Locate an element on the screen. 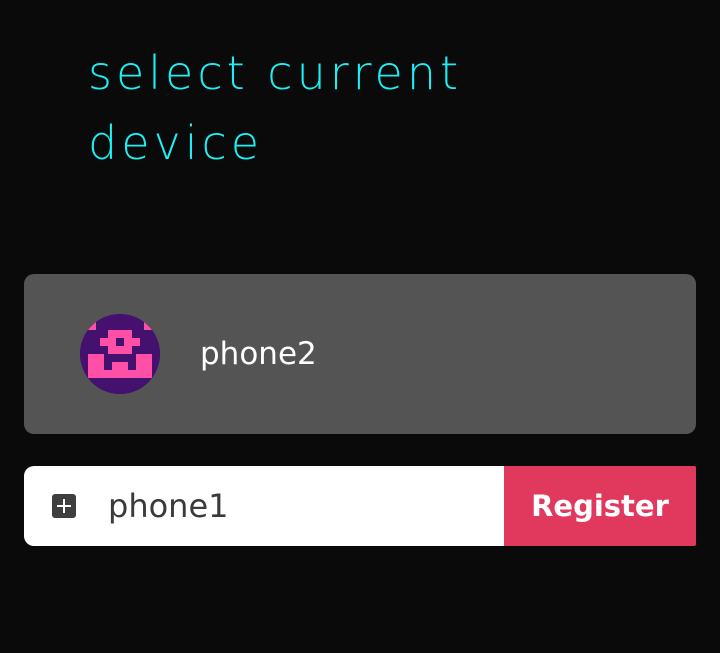 Image resolution: width=720 pixels, height=653 pixels. page-title: select current device is located at coordinates (275, 108).